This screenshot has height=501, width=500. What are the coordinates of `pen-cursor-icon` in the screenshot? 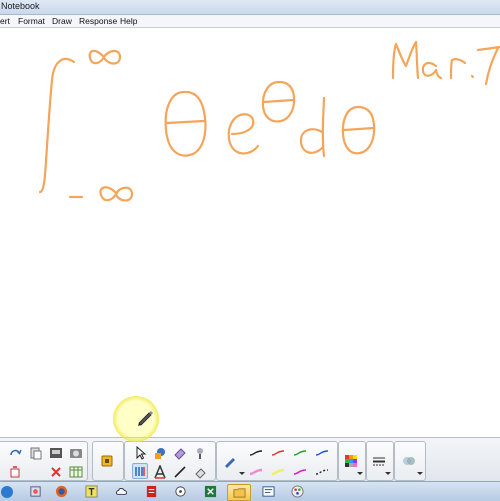 It's located at (145, 418).